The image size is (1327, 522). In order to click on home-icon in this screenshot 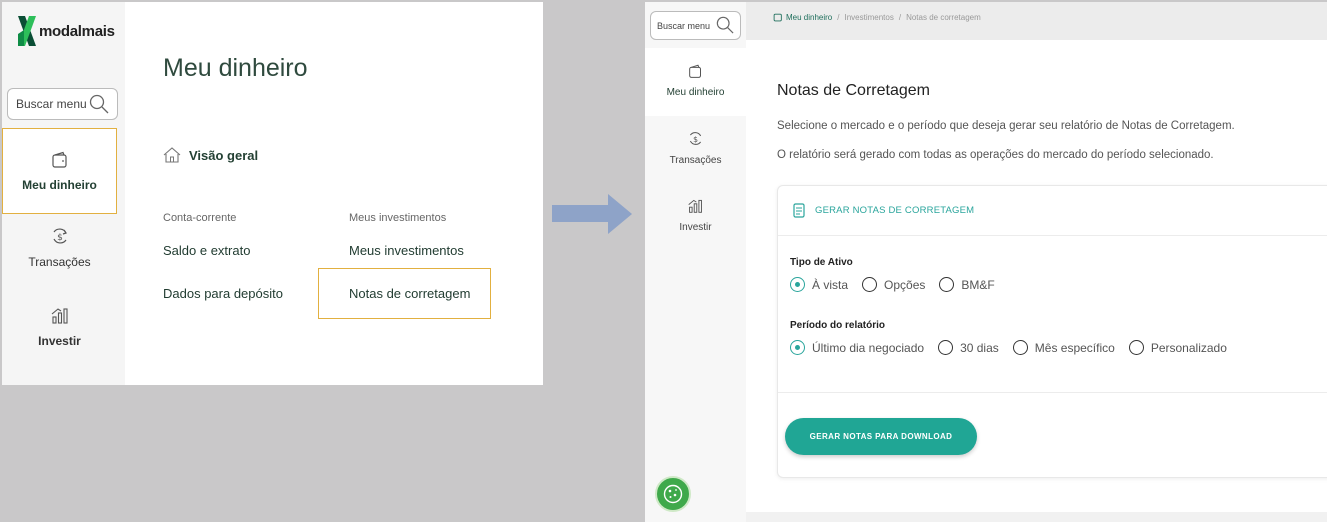, I will do `click(172, 155)`.